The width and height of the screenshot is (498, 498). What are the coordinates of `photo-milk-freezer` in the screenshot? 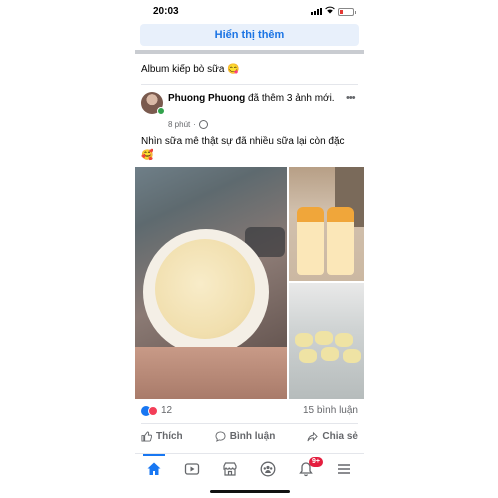 It's located at (326, 341).